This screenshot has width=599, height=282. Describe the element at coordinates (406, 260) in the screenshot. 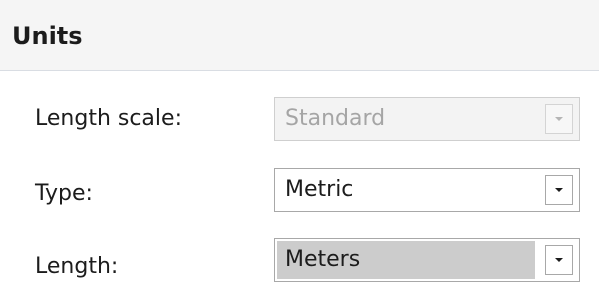

I see `length-value: Meters` at that location.